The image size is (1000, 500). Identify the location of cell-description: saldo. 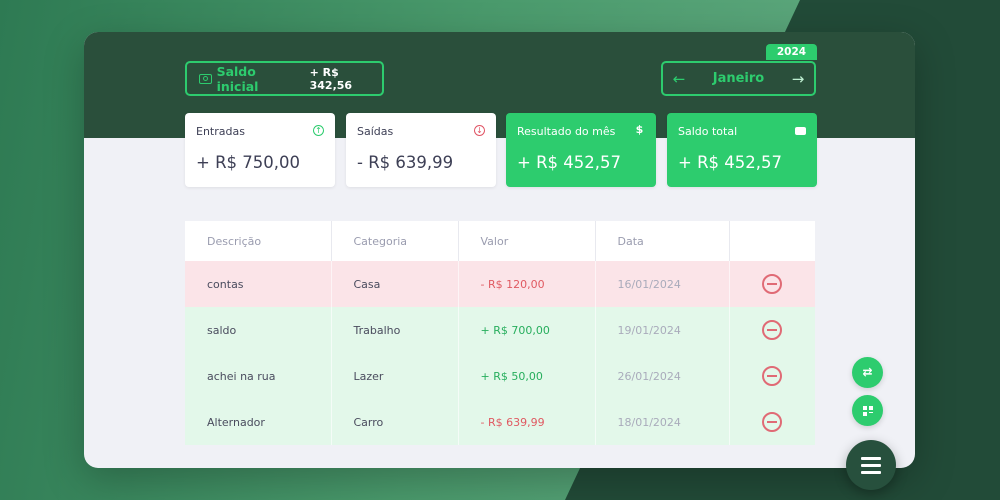
(258, 330).